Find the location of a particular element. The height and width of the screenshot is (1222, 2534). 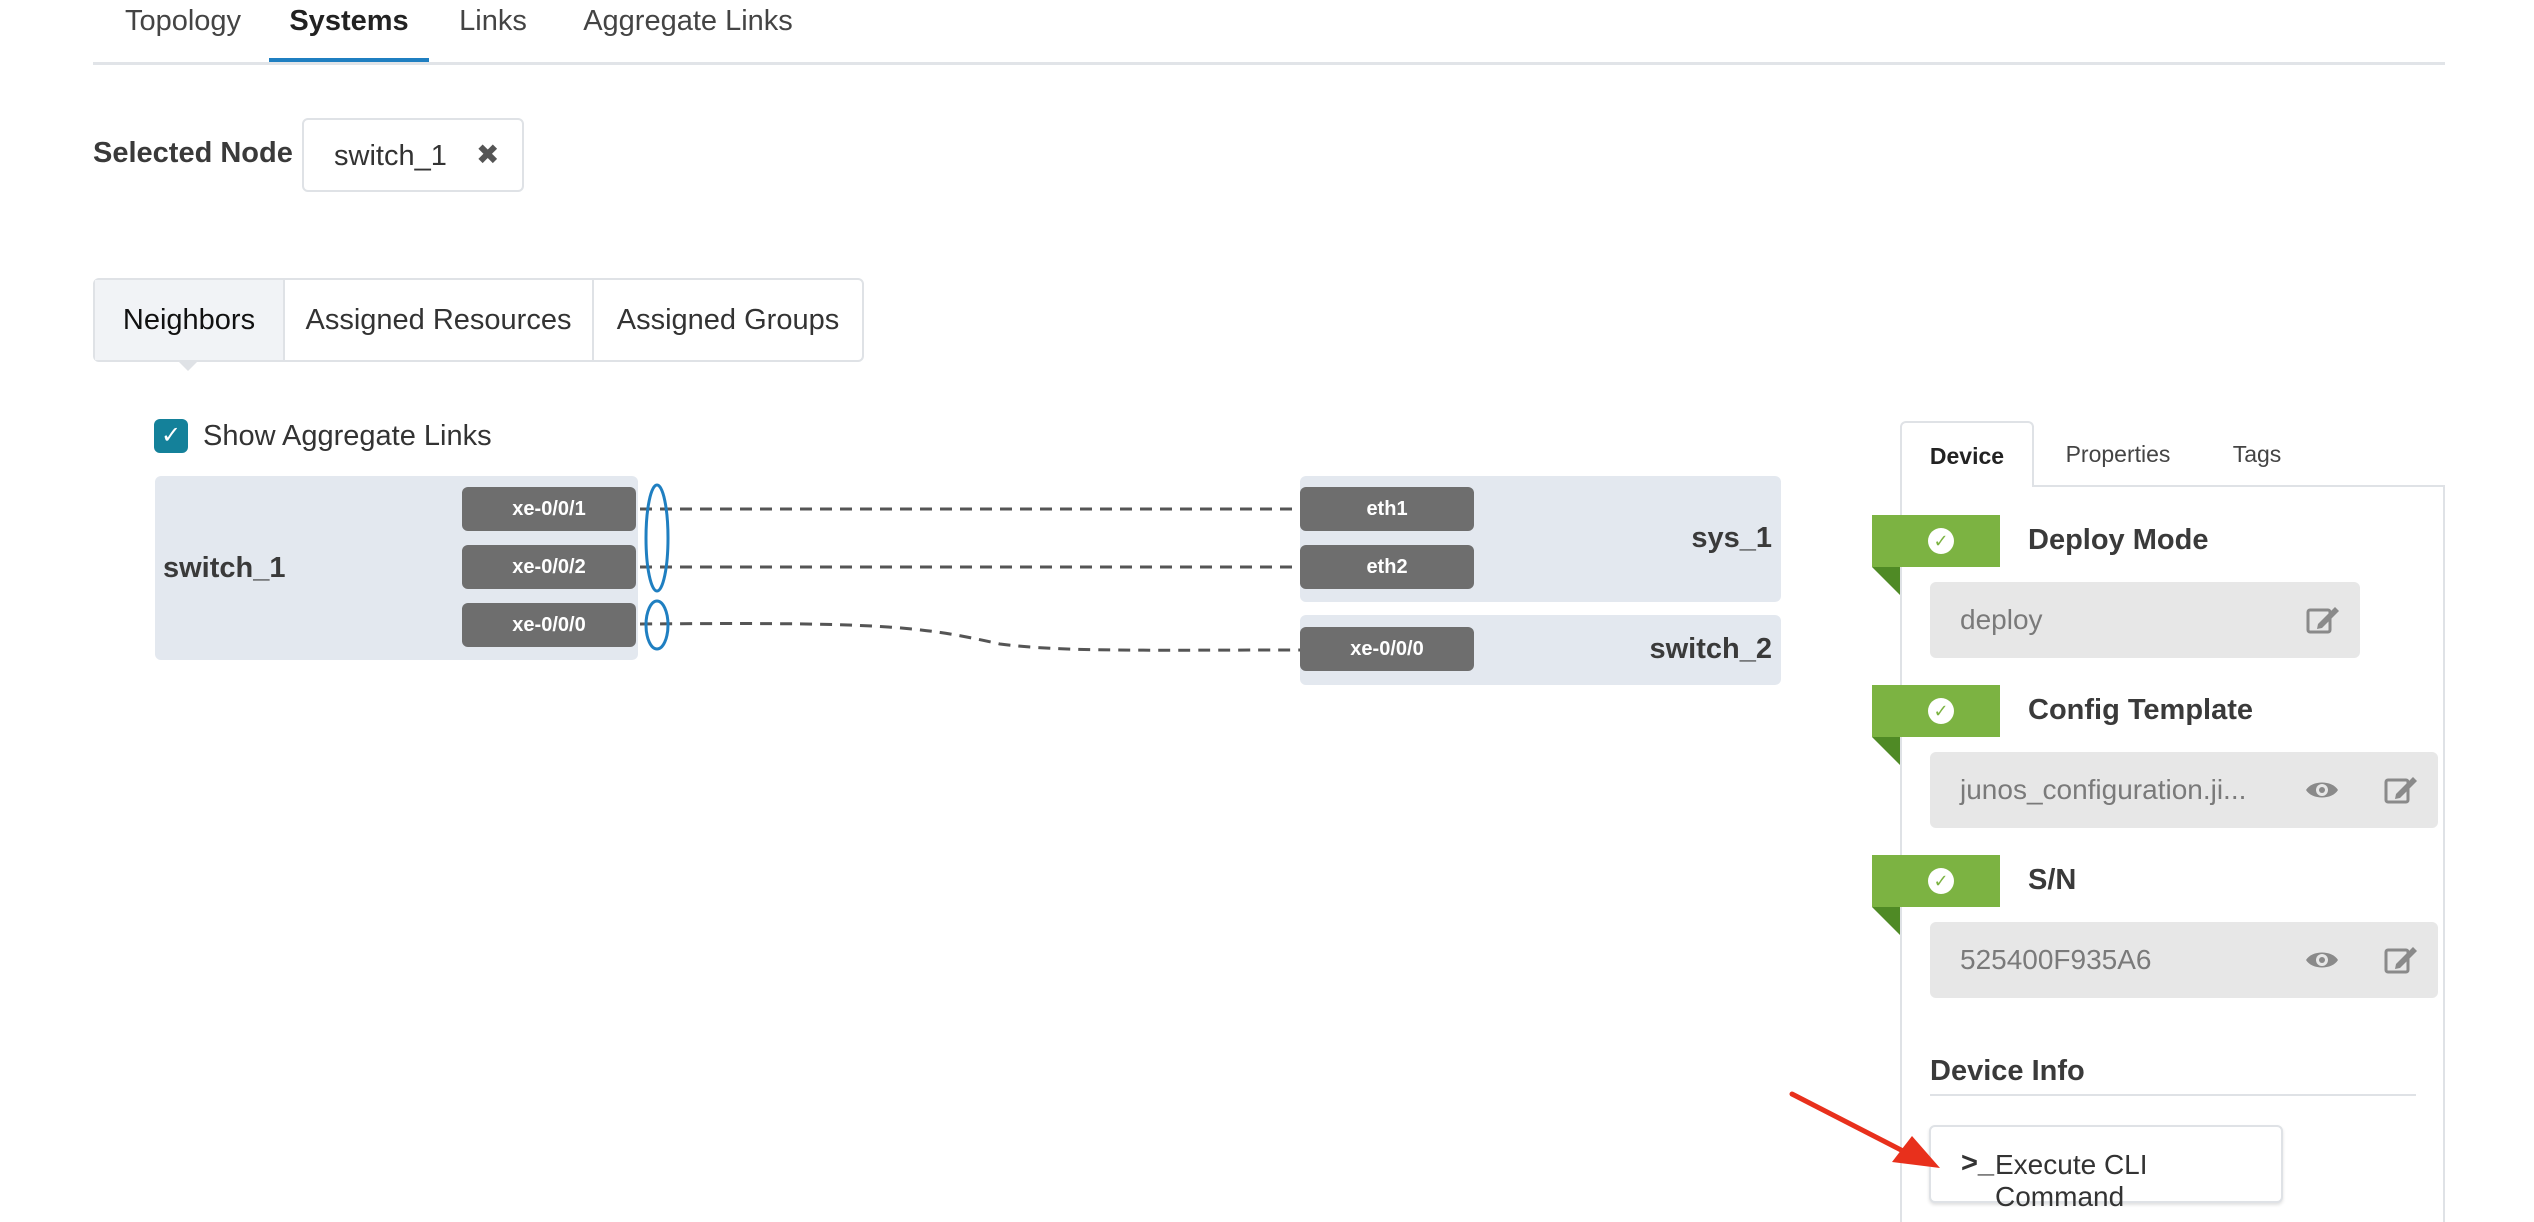

port-label: xe-0/0/1 is located at coordinates (549, 509).